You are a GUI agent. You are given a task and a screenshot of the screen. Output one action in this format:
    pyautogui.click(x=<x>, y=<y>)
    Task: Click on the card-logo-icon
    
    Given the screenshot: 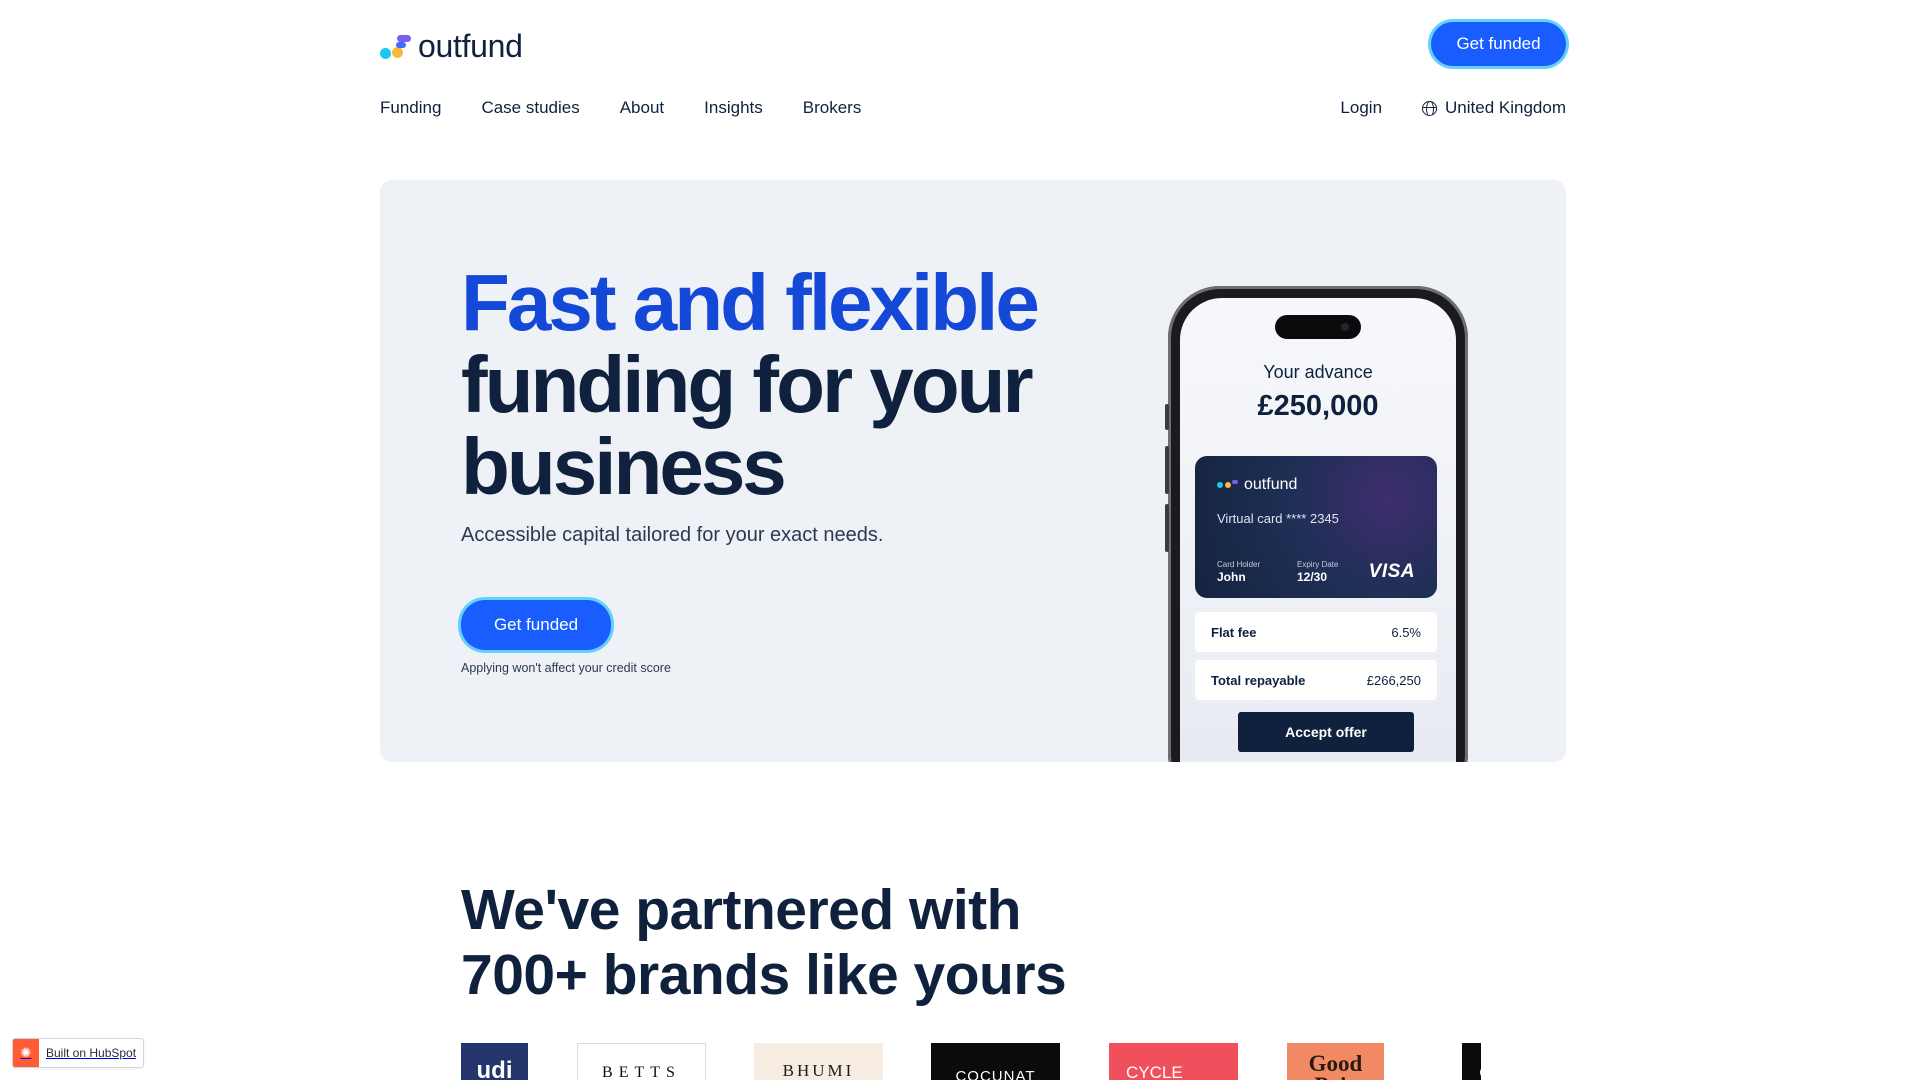 What is the action you would take?
    pyautogui.click(x=1220, y=485)
    